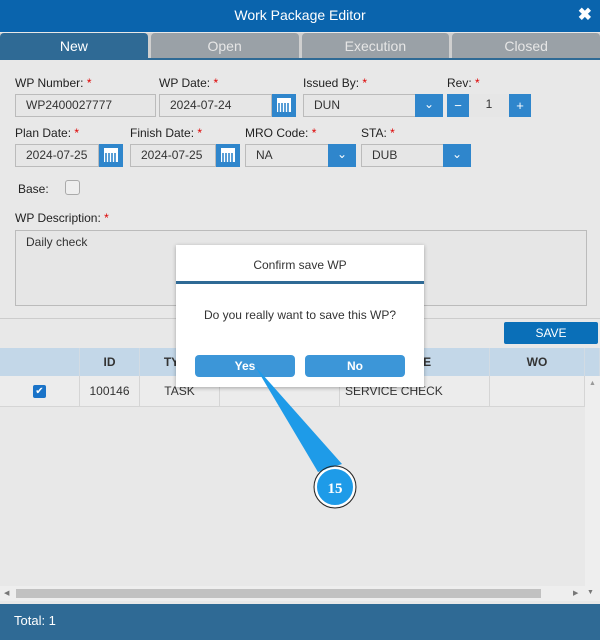  Describe the element at coordinates (335, 489) in the screenshot. I see `annotation-step-number: 15` at that location.